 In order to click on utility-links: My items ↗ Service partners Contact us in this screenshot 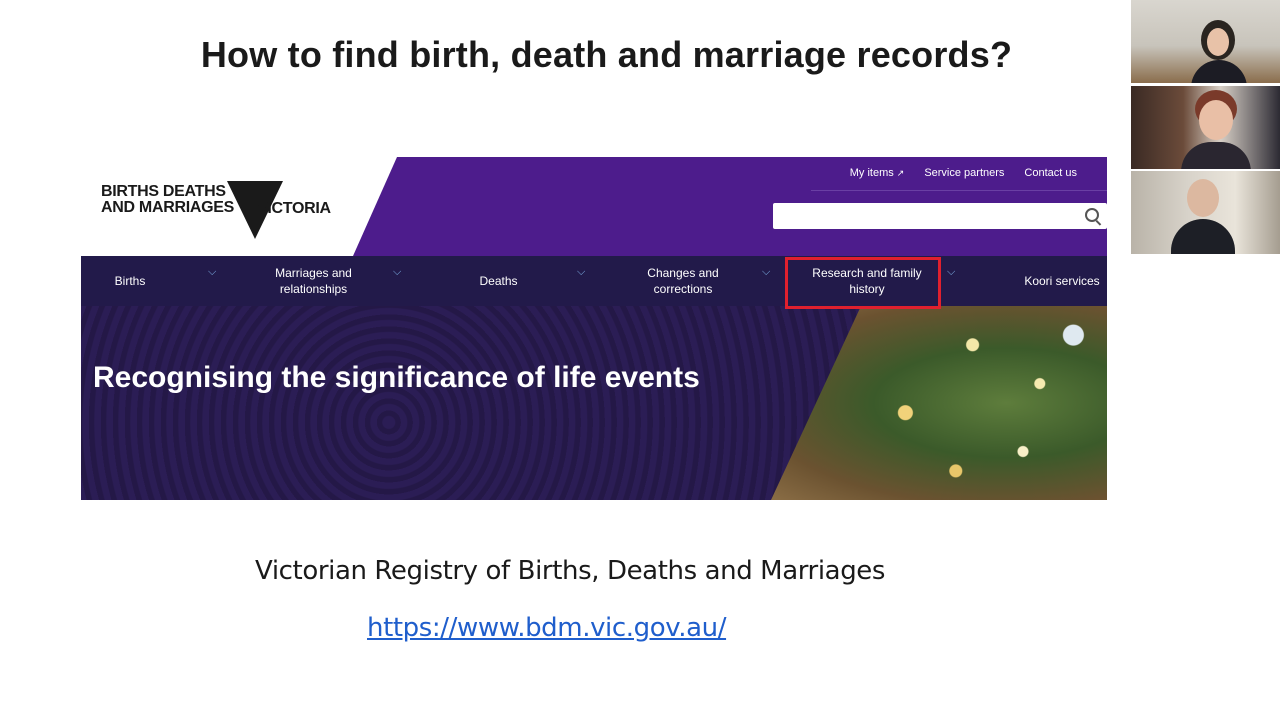, I will do `click(963, 173)`.